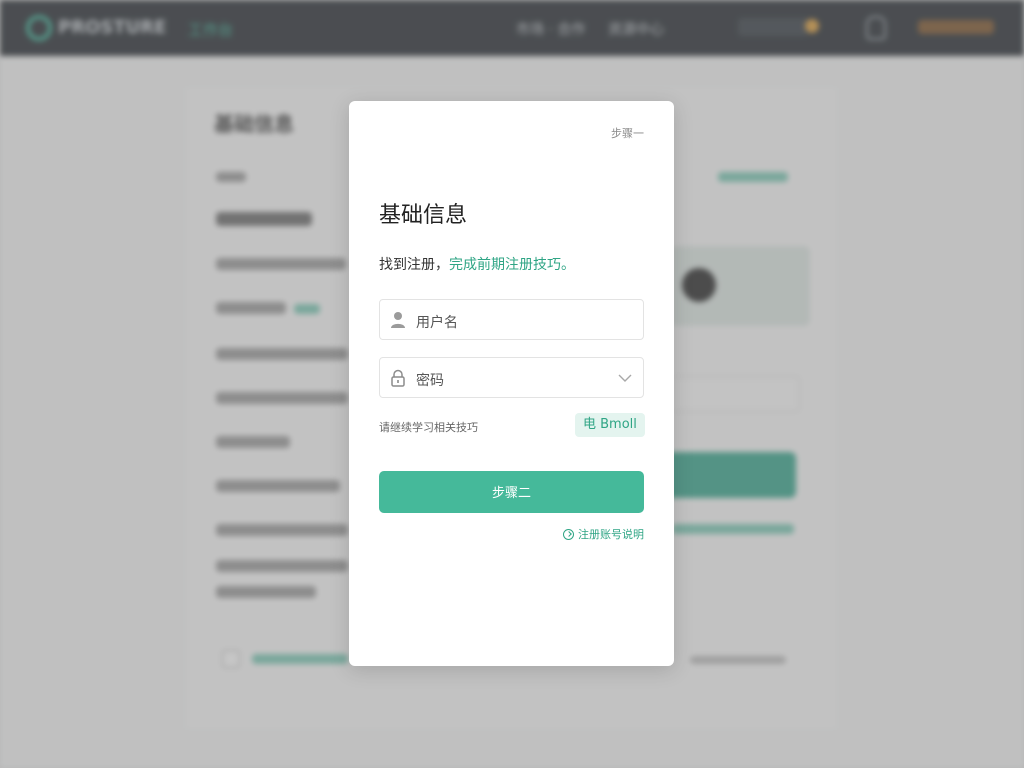 This screenshot has width=1024, height=768. What do you see at coordinates (627, 133) in the screenshot?
I see `step-indicator: 步骤一` at bounding box center [627, 133].